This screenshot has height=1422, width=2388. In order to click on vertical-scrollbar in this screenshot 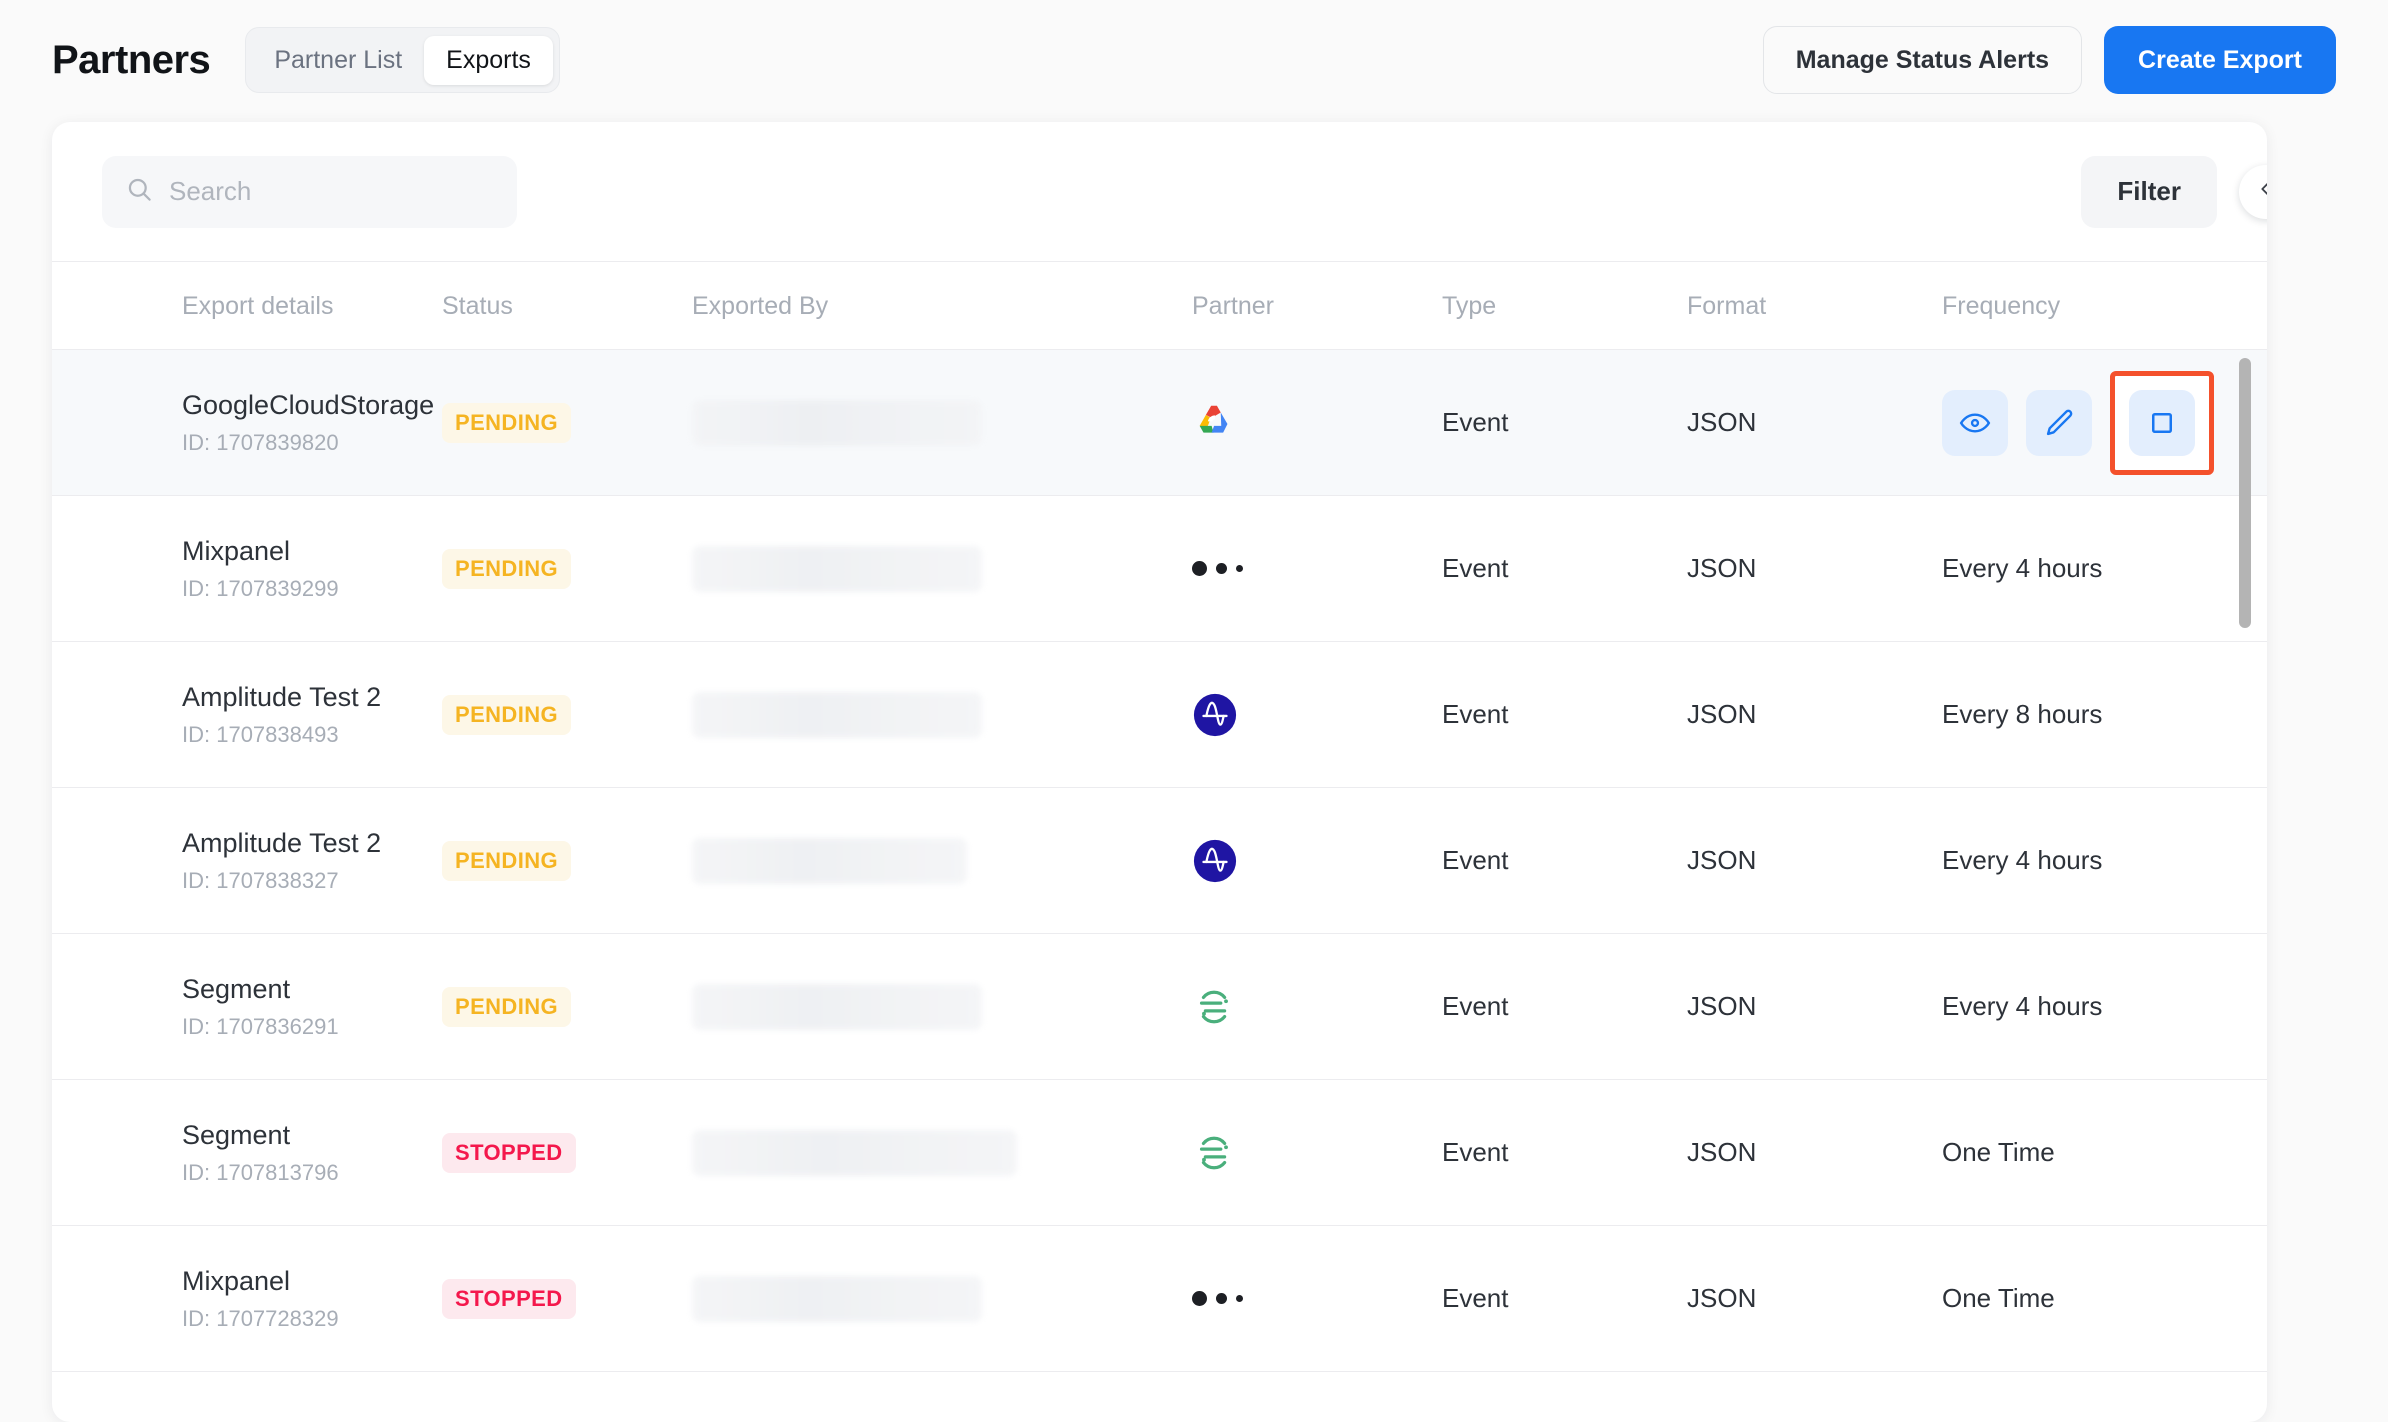, I will do `click(2245, 873)`.